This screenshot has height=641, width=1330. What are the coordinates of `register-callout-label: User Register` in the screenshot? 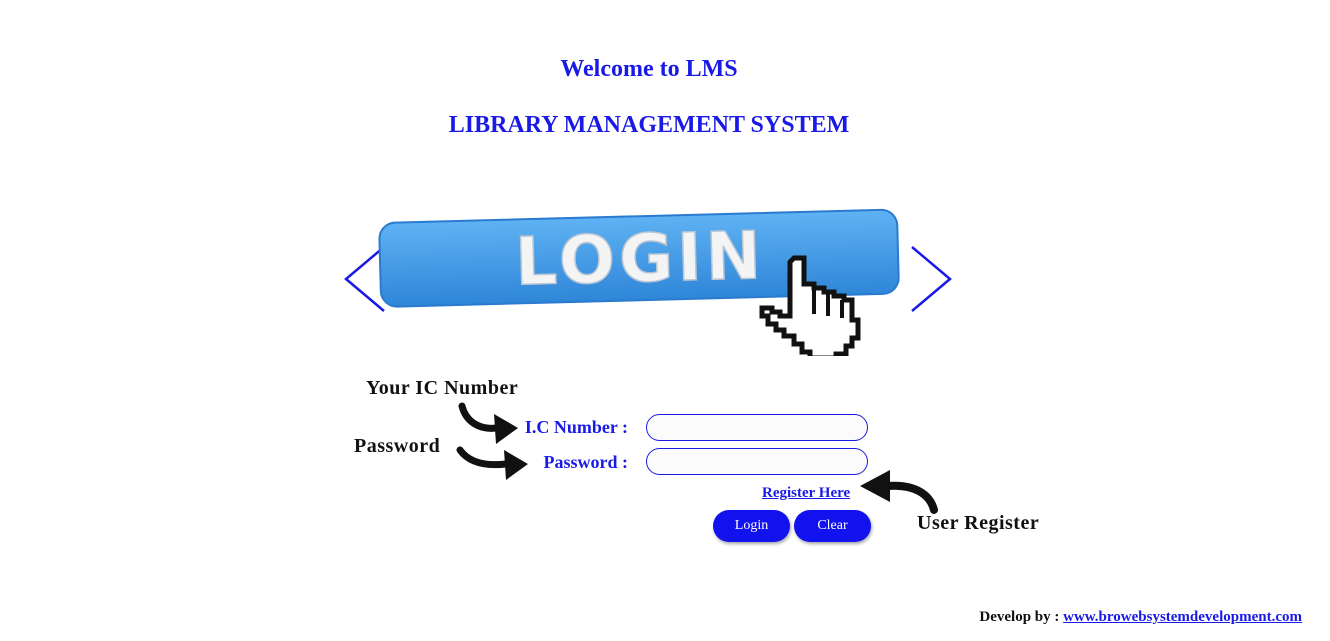 It's located at (978, 523).